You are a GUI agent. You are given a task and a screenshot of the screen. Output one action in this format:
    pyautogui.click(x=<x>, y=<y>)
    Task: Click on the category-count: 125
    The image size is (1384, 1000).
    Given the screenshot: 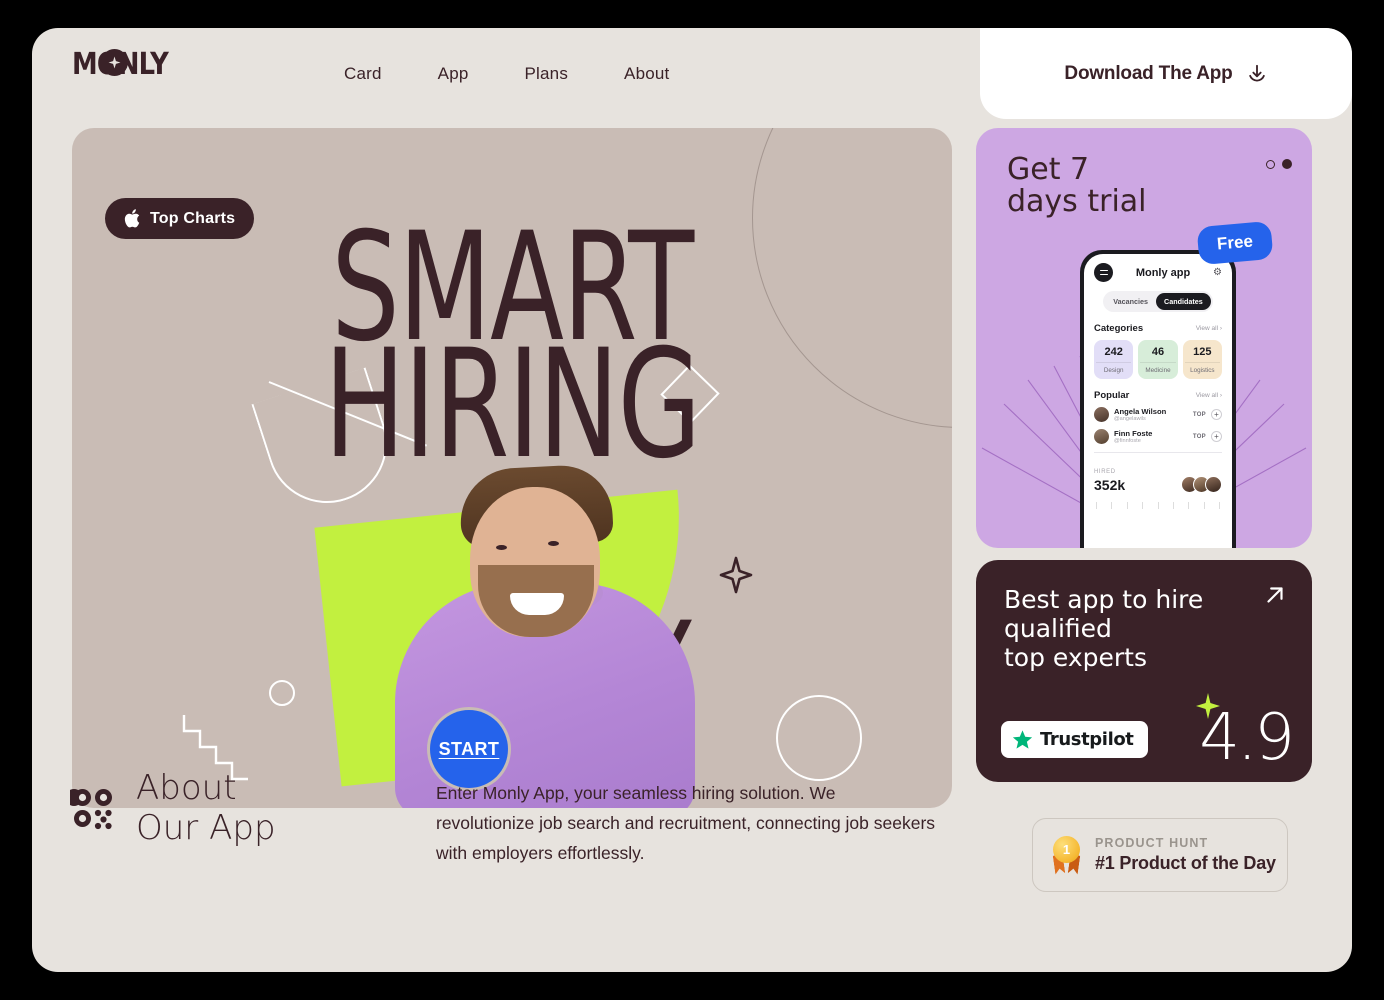 What is the action you would take?
    pyautogui.click(x=1202, y=352)
    